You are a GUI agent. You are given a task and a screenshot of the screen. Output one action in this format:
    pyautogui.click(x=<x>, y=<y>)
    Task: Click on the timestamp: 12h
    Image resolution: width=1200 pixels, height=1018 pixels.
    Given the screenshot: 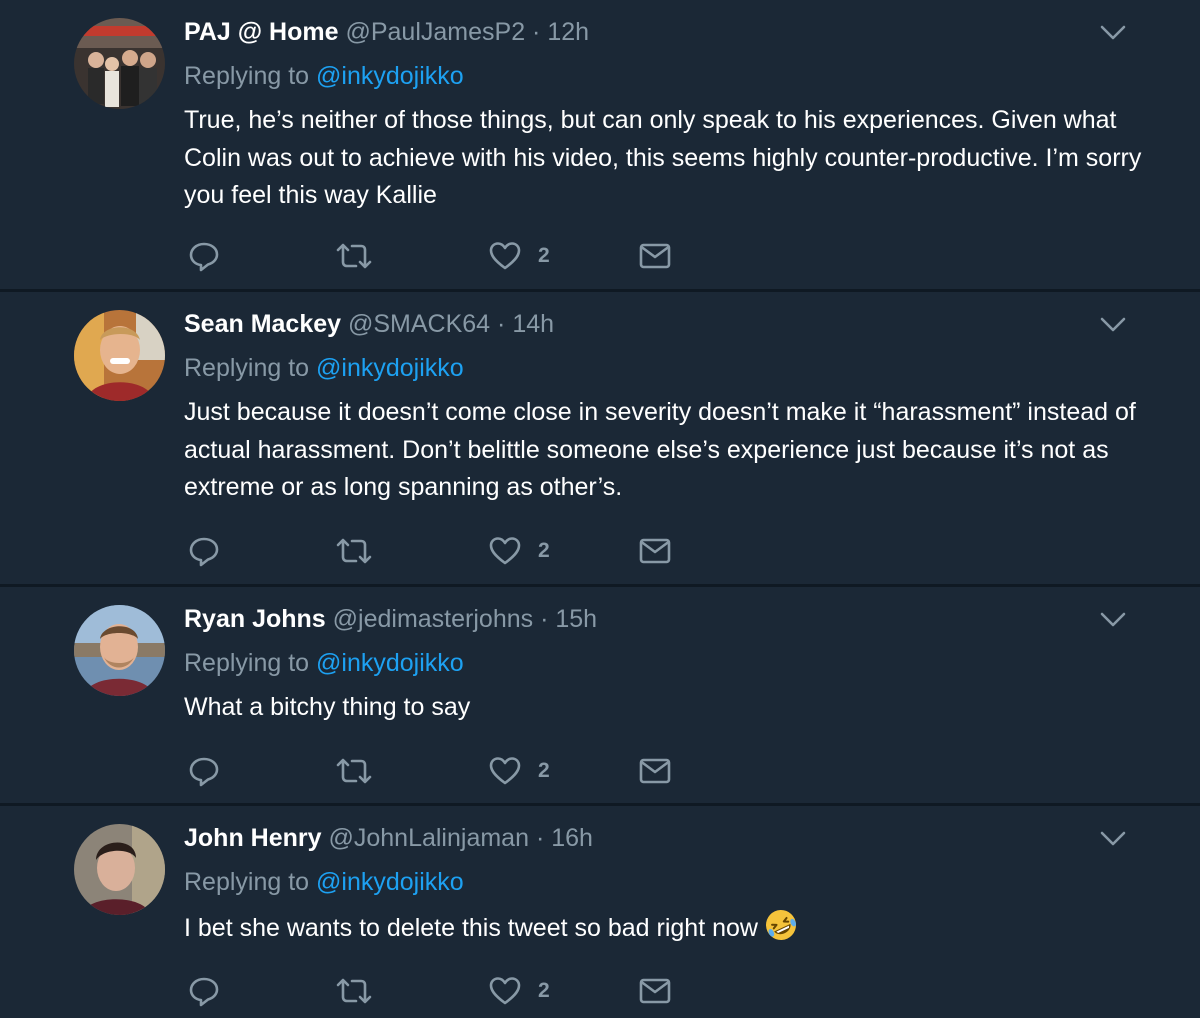 What is the action you would take?
    pyautogui.click(x=568, y=32)
    